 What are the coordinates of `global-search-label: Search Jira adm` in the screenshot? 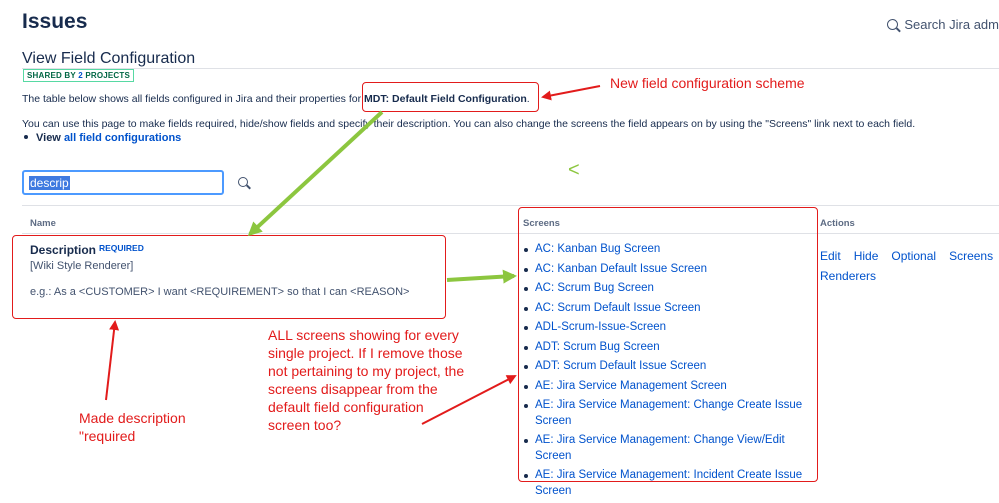 It's located at (951, 24).